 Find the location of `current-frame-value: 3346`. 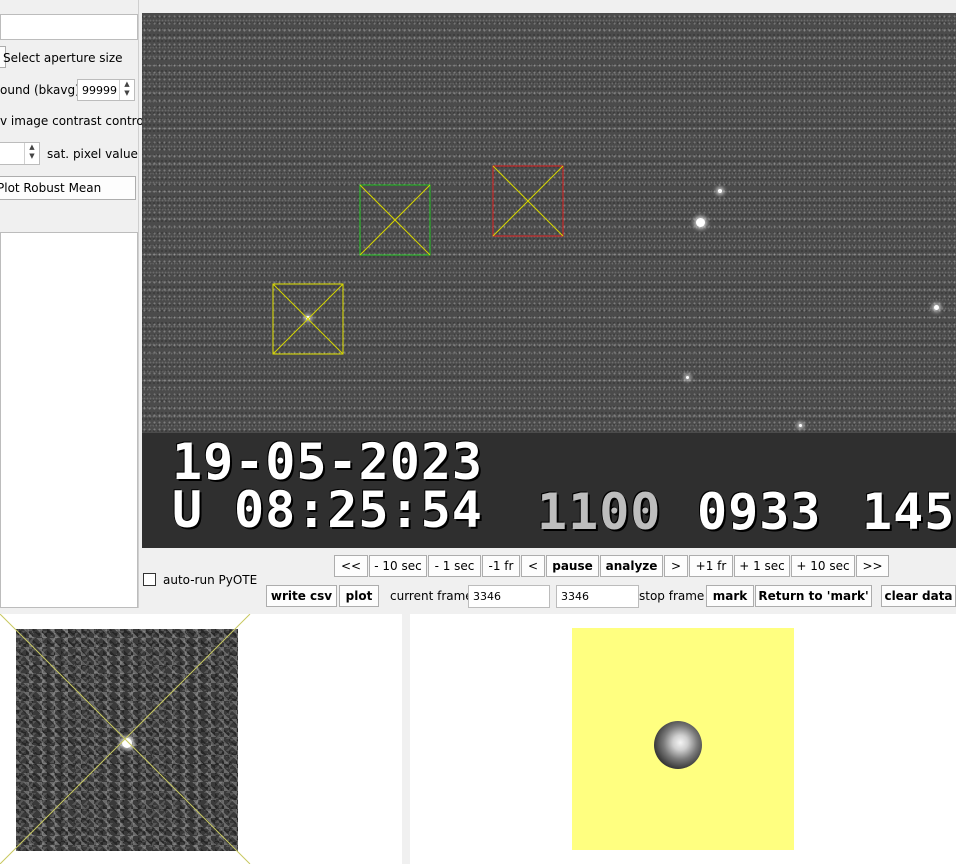

current-frame-value: 3346 is located at coordinates (487, 596).